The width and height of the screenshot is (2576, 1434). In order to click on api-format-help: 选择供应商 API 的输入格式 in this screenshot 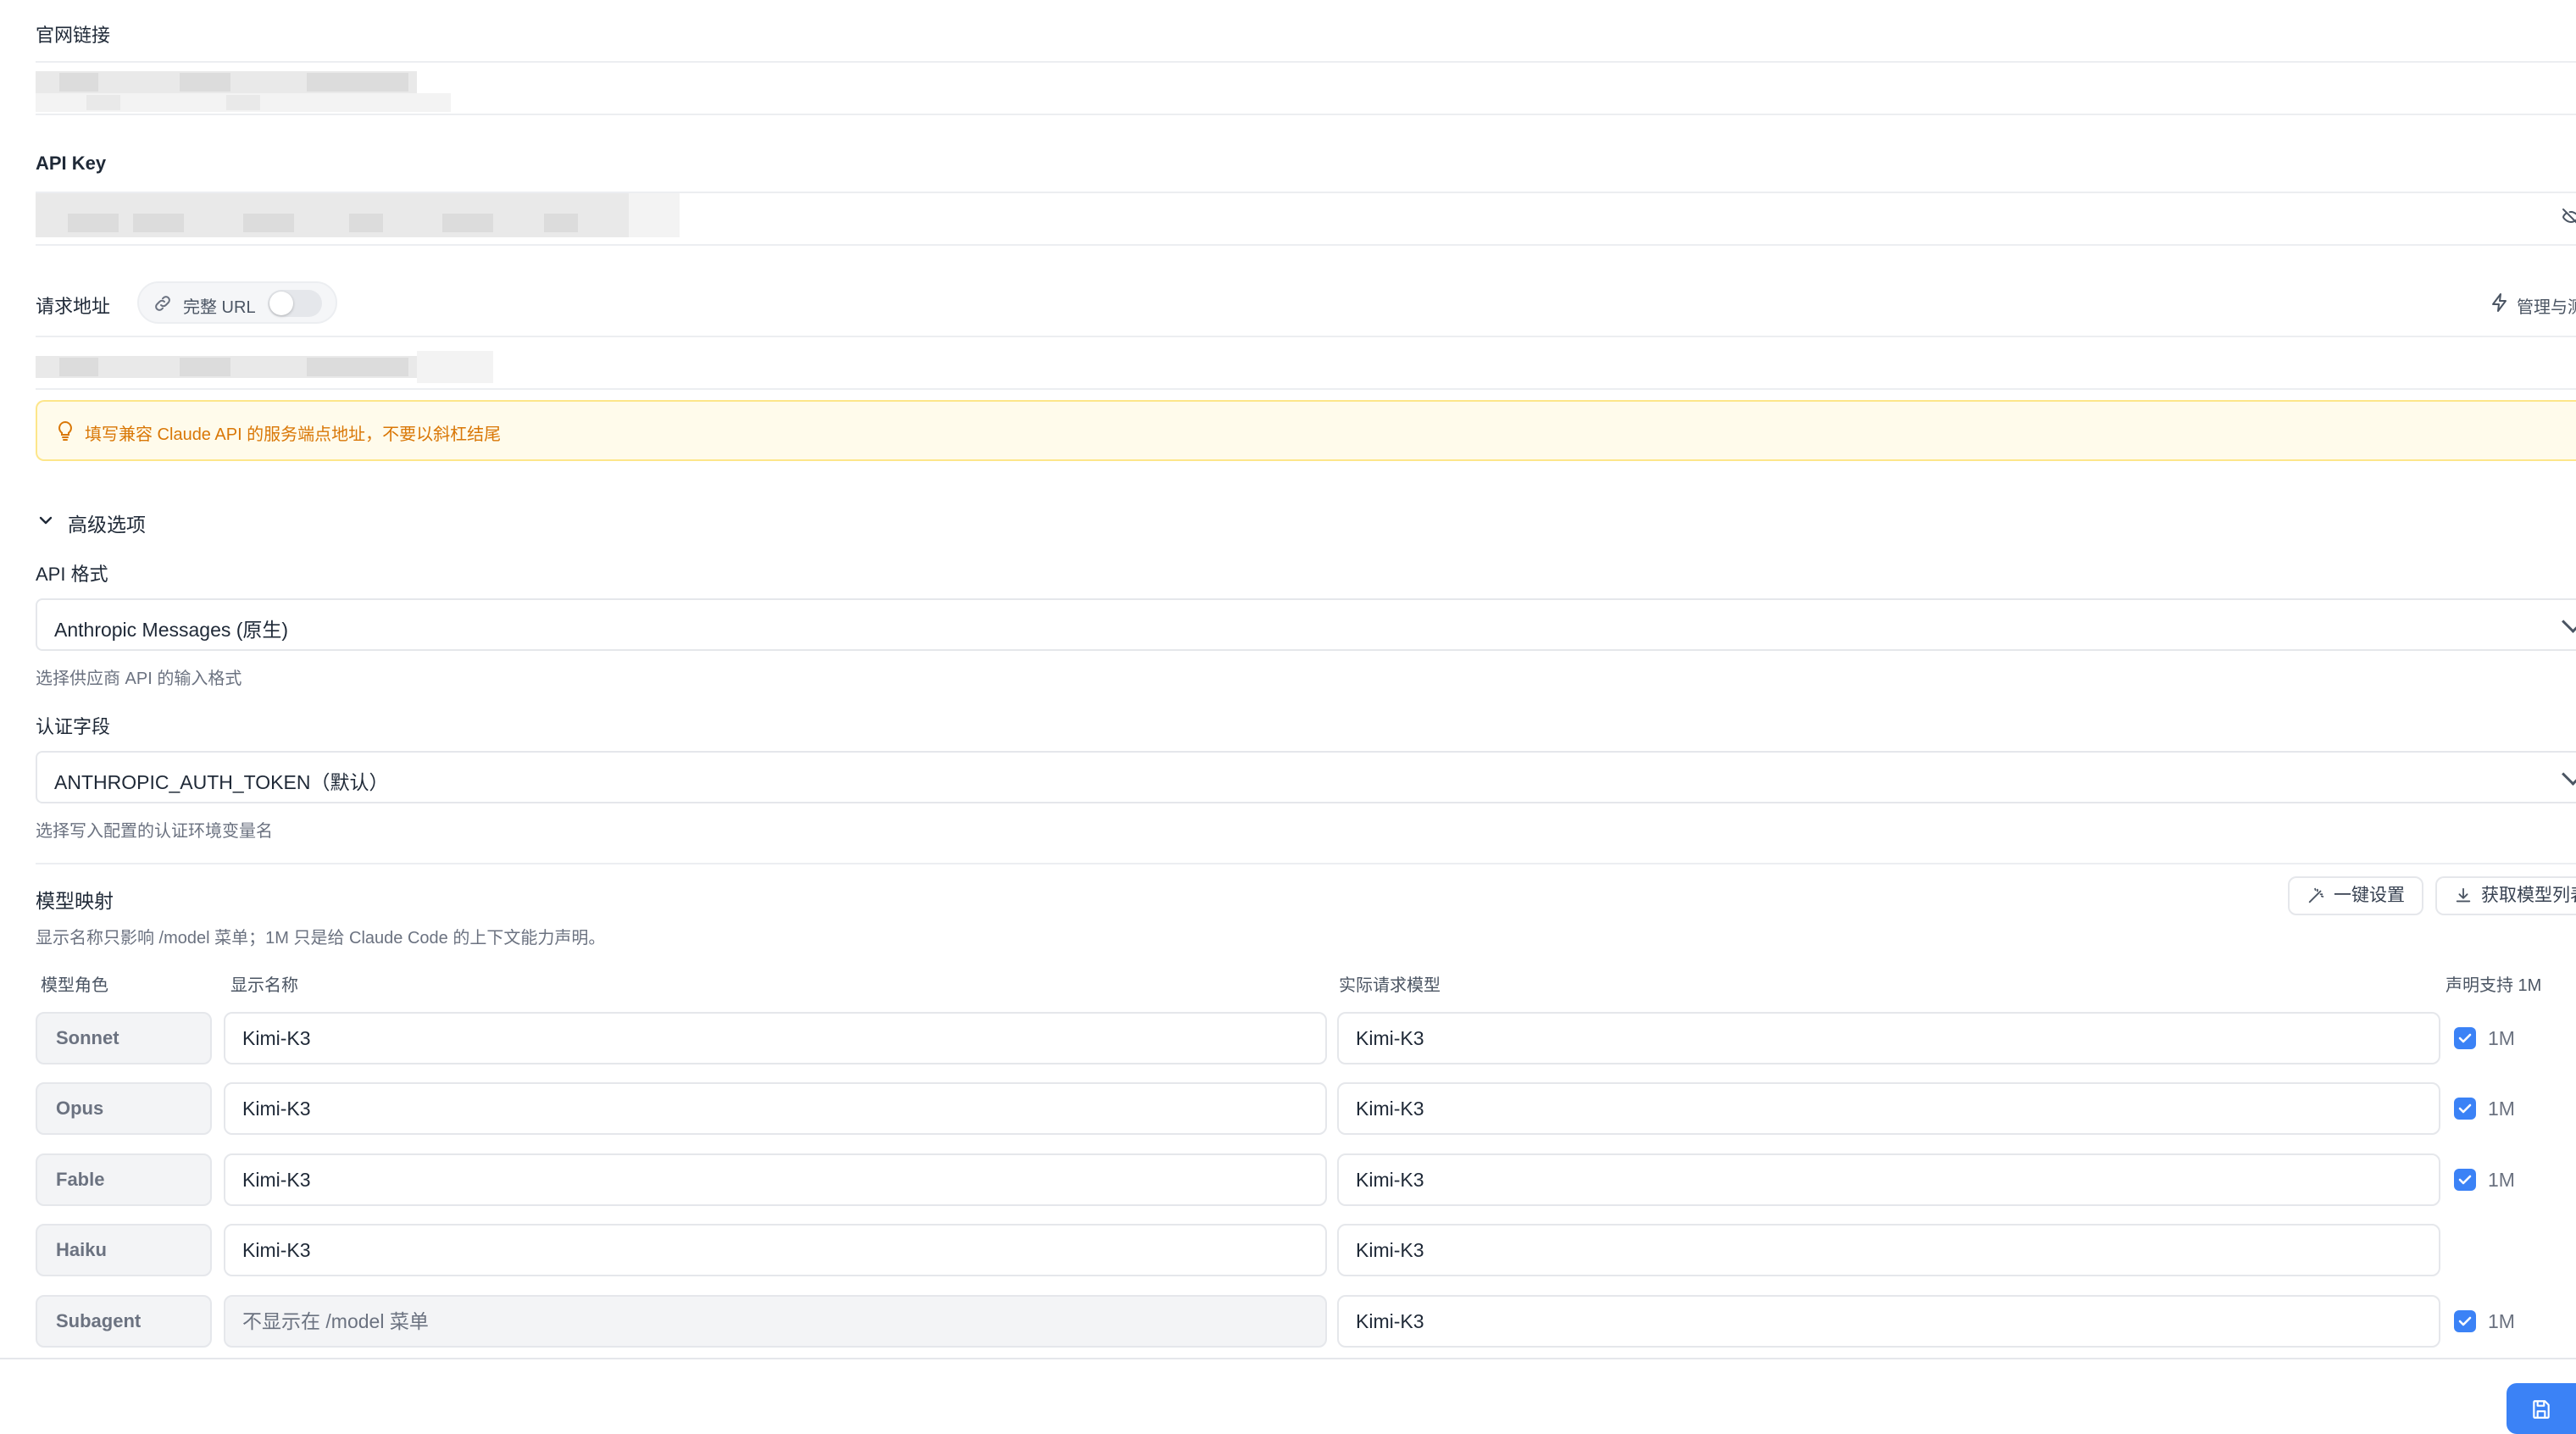, I will do `click(139, 679)`.